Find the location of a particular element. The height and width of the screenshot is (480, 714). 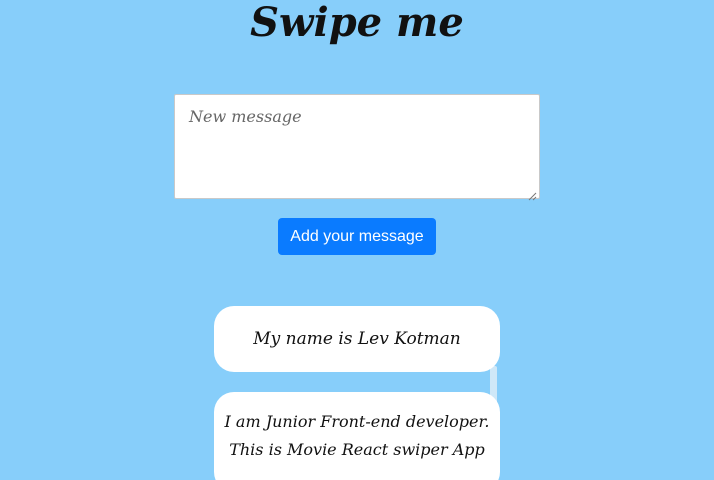

page-title: Swipe me is located at coordinates (357, 23).